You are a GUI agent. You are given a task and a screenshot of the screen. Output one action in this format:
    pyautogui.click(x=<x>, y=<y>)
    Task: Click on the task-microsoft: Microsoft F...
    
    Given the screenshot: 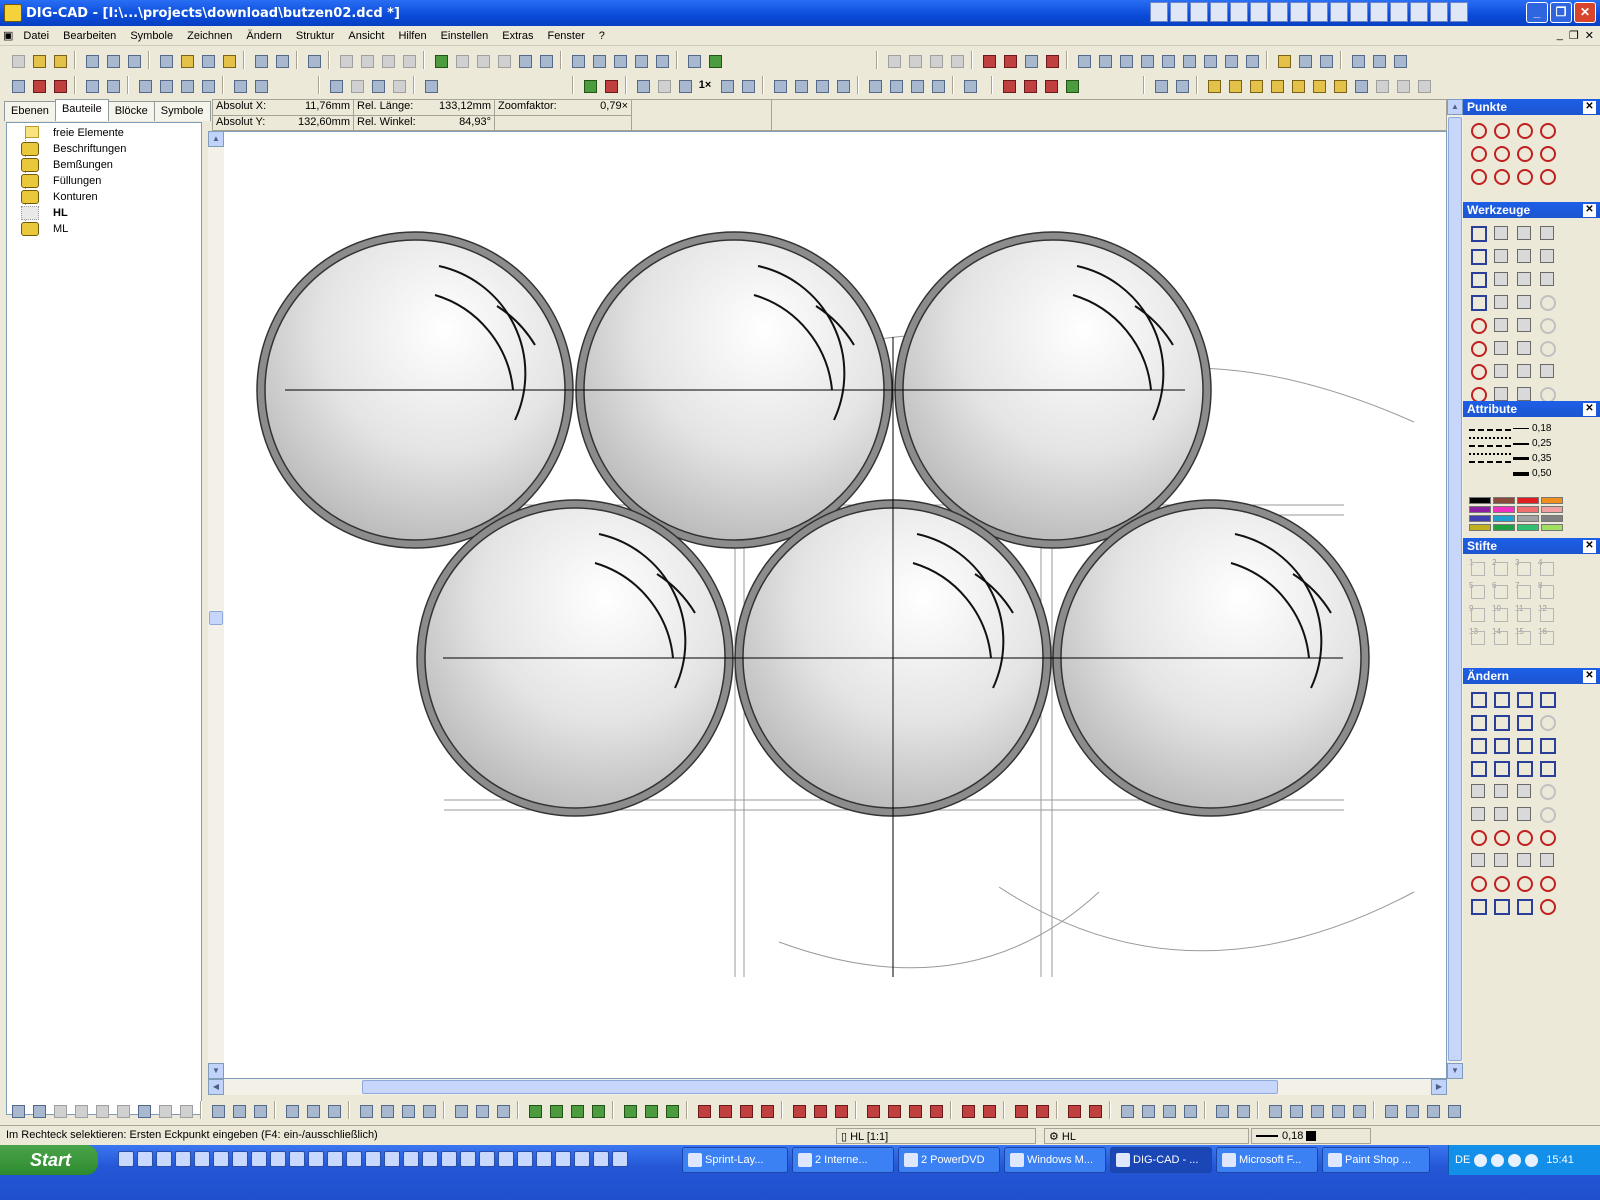 What is the action you would take?
    pyautogui.click(x=1267, y=1160)
    